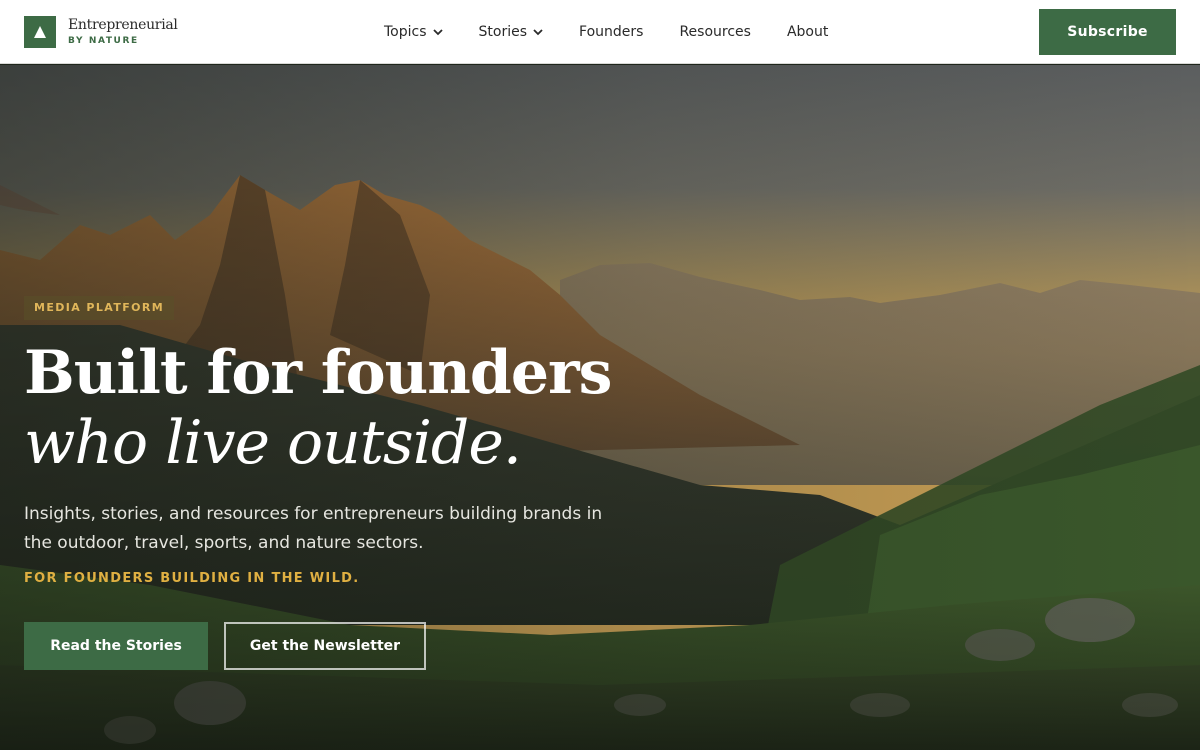  Describe the element at coordinates (325, 646) in the screenshot. I see `get-newsletter-button: Get the Newsletter` at that location.